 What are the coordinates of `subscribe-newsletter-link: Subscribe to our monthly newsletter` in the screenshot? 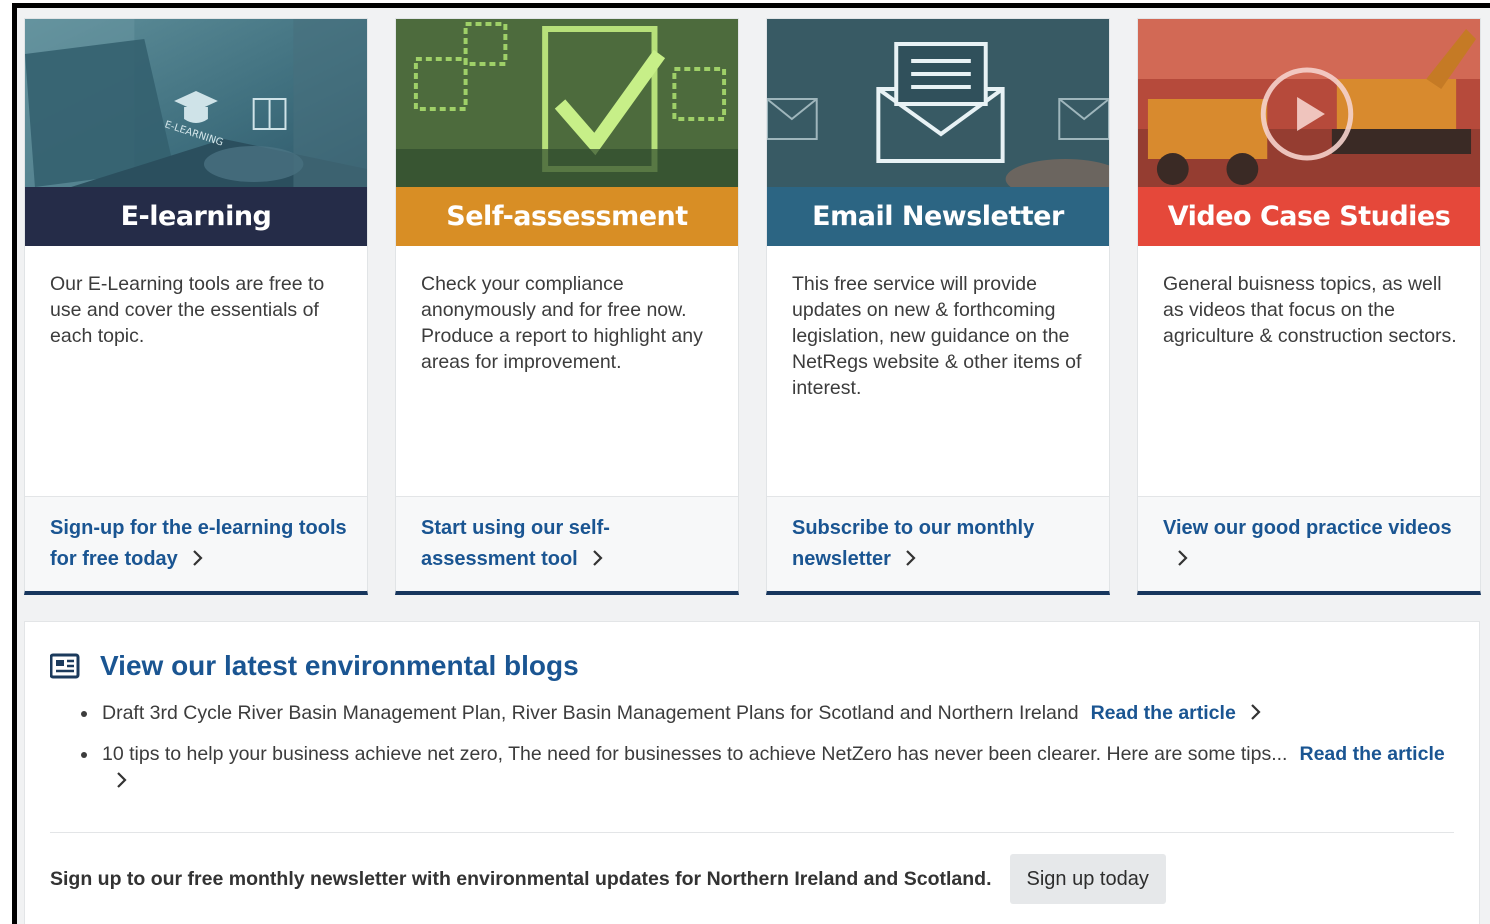 It's located at (942, 544).